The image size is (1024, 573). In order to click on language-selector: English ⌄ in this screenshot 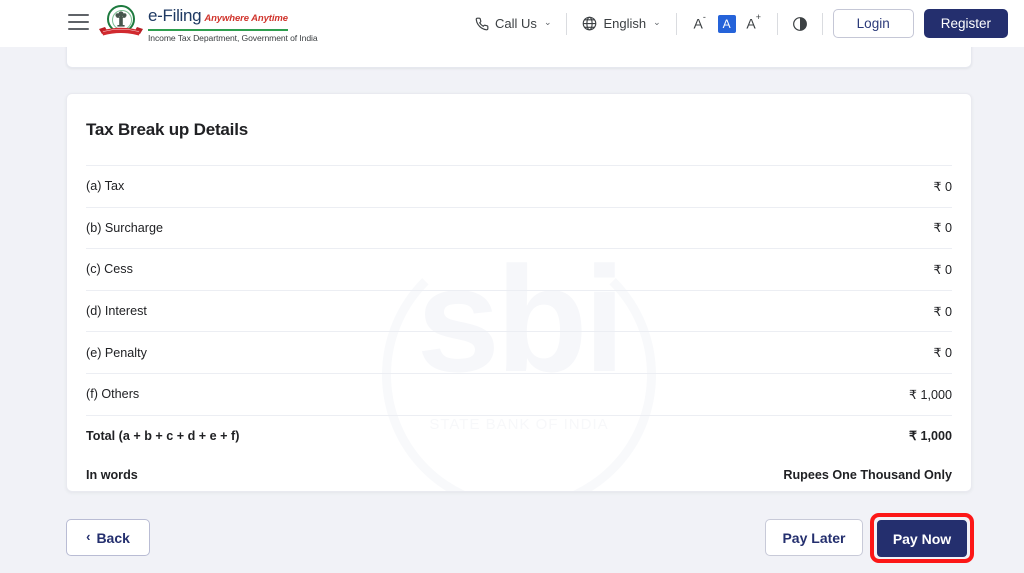, I will do `click(621, 24)`.